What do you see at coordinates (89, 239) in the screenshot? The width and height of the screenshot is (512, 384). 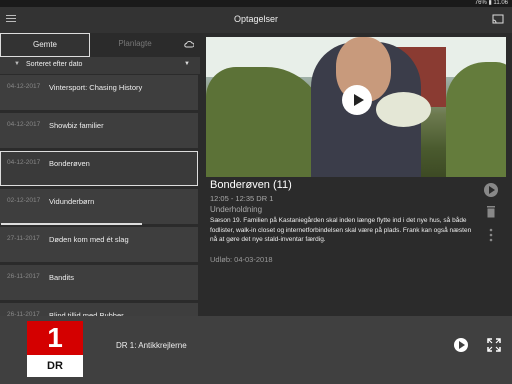 I see `recording-title: Døden kom med ét slag` at bounding box center [89, 239].